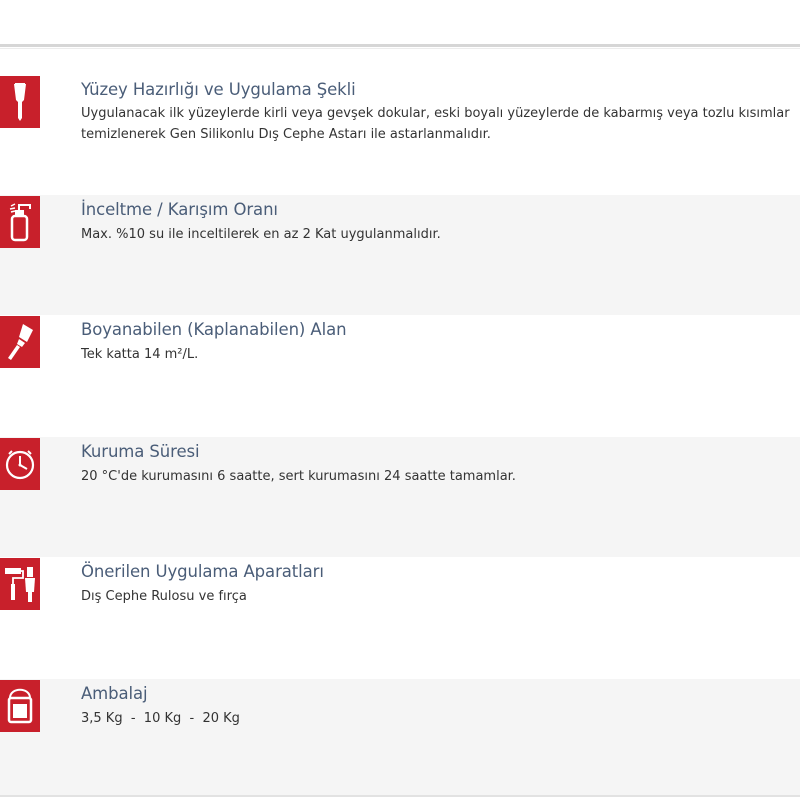 The width and height of the screenshot is (800, 800). Describe the element at coordinates (20, 342) in the screenshot. I see `paint-brush-icon` at that location.